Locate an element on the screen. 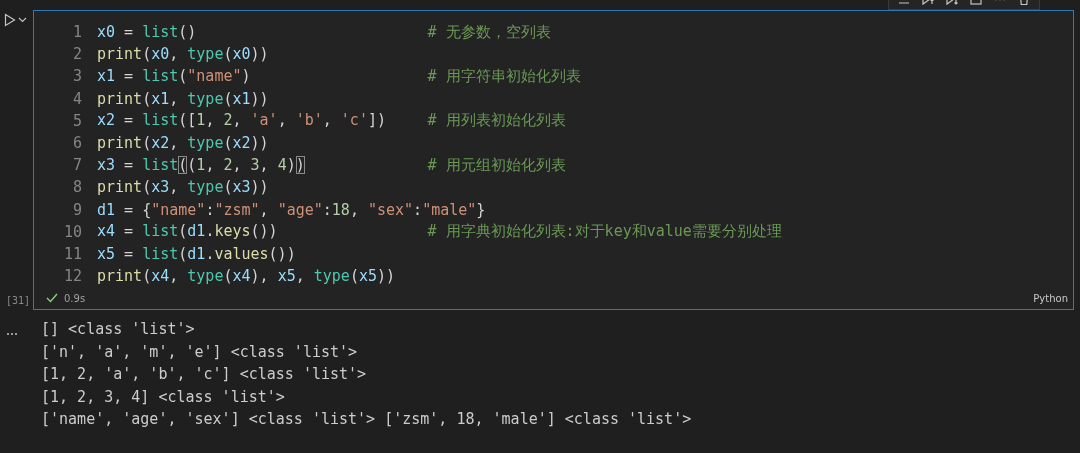  line-number: 5 is located at coordinates (76, 120).